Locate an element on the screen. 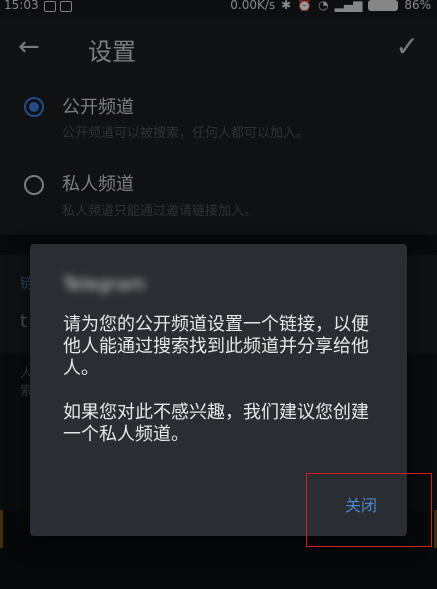 This screenshot has width=437, height=589. highlight-box is located at coordinates (369, 510).